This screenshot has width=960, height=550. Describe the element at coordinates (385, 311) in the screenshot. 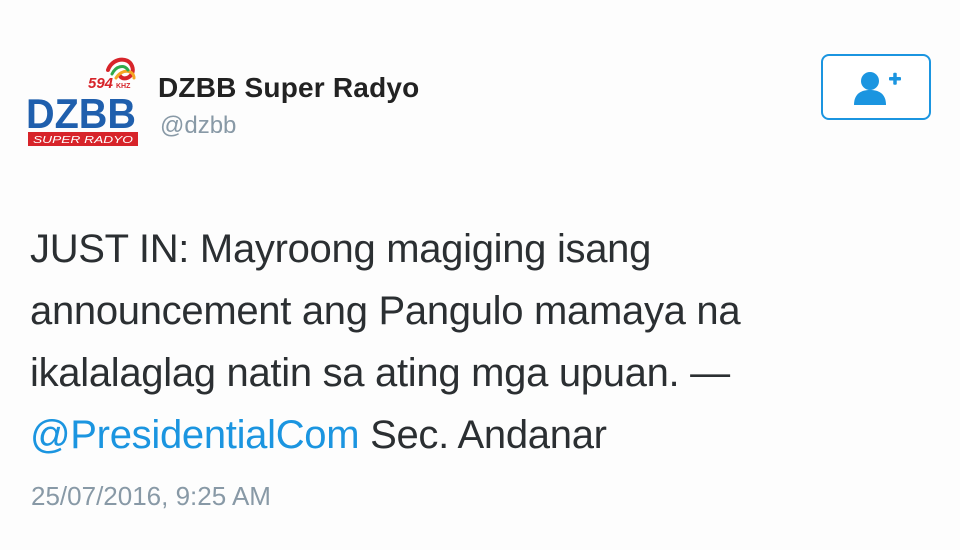

I see `tweet-line-2: announcement ang Pangulo mamaya na` at that location.